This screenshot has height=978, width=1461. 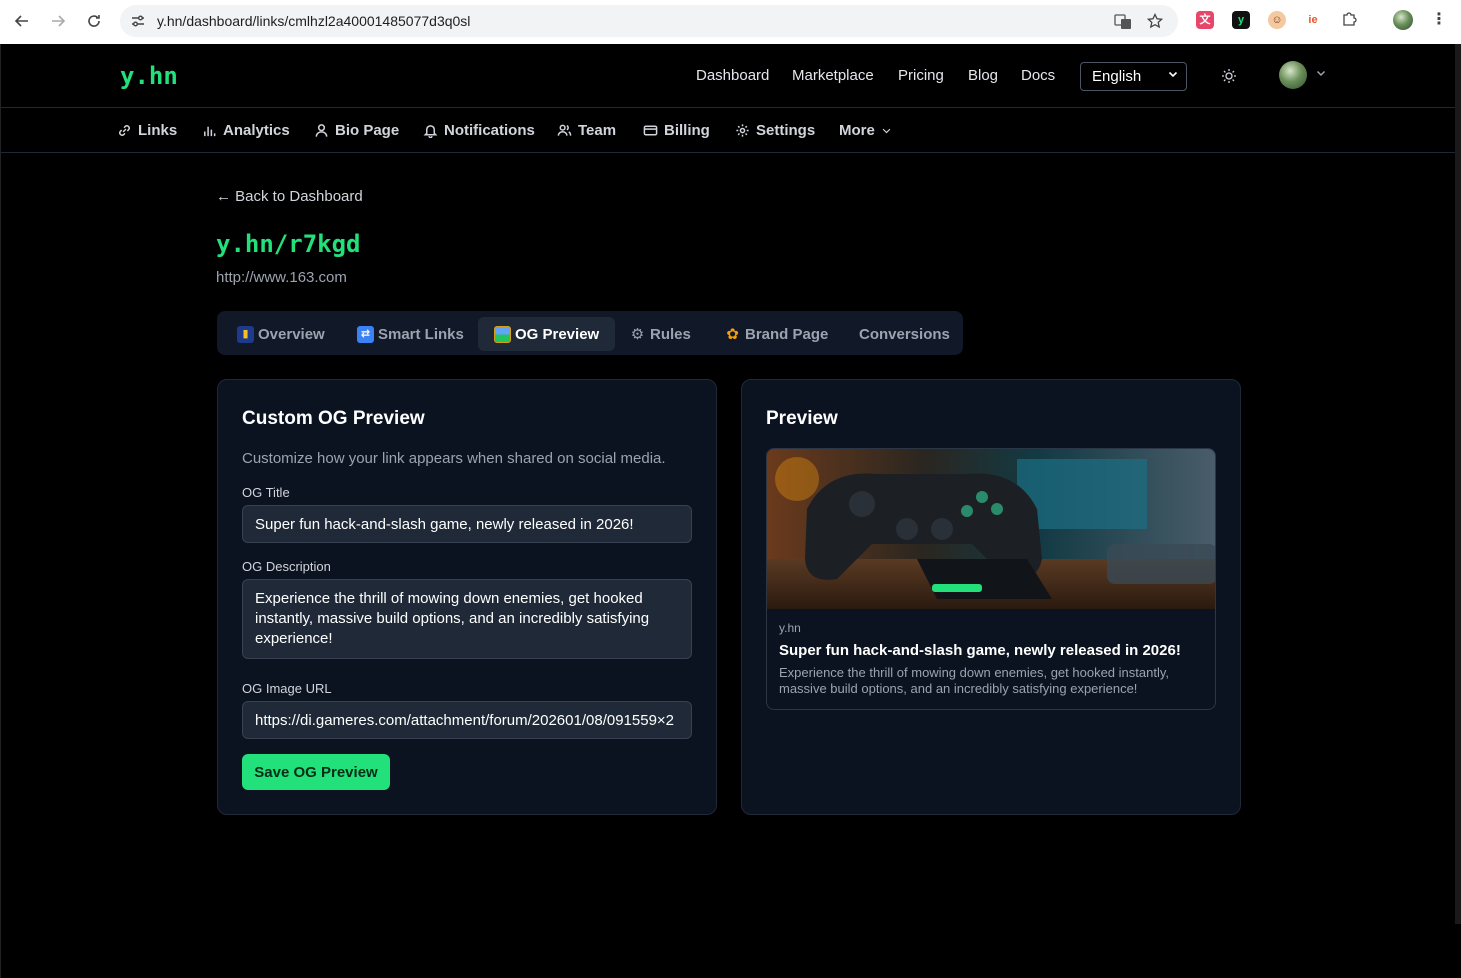 What do you see at coordinates (158, 130) in the screenshot?
I see `subnav-label: Links` at bounding box center [158, 130].